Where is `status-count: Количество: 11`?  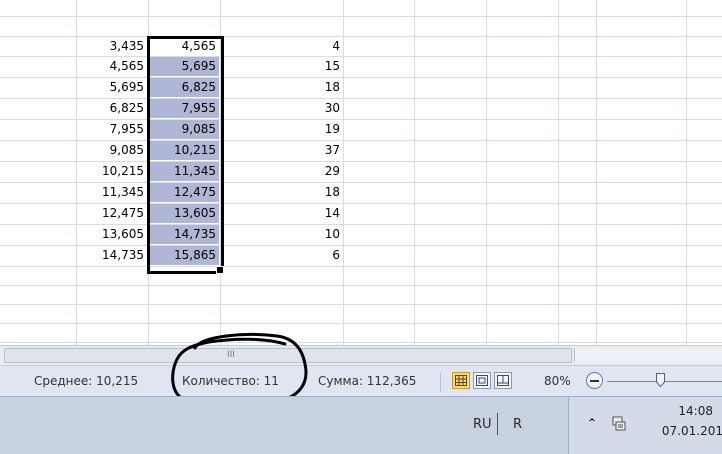
status-count: Количество: 11 is located at coordinates (230, 381).